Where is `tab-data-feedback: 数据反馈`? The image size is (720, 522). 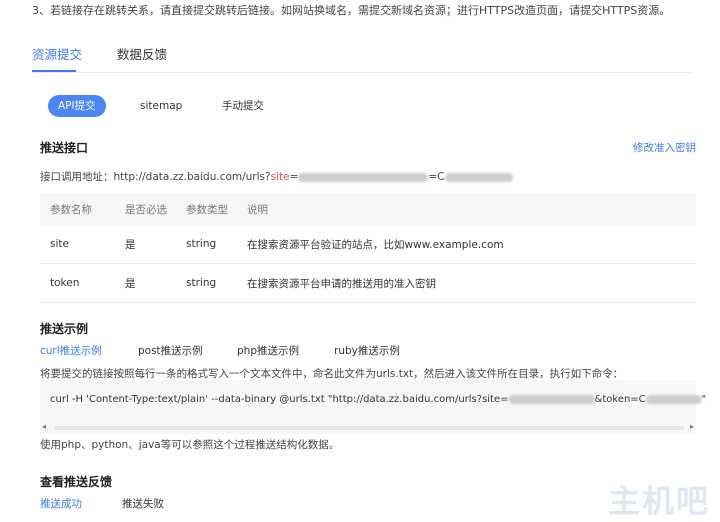 tab-data-feedback: 数据反馈 is located at coordinates (142, 53).